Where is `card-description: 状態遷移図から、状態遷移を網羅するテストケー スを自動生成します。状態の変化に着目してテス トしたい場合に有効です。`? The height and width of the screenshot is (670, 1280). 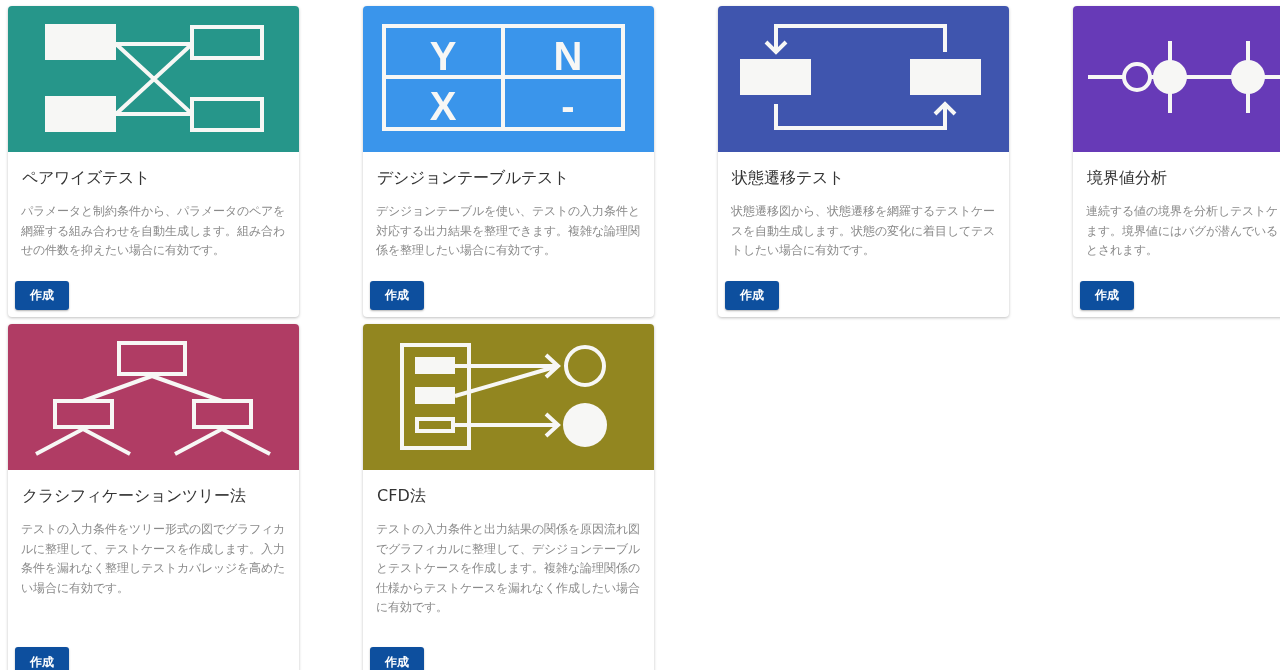
card-description: 状態遷移図から、状態遷移を網羅するテストケー スを自動生成します。状態の変化に着目してテス トしたい場合に有効です。 is located at coordinates (863, 231).